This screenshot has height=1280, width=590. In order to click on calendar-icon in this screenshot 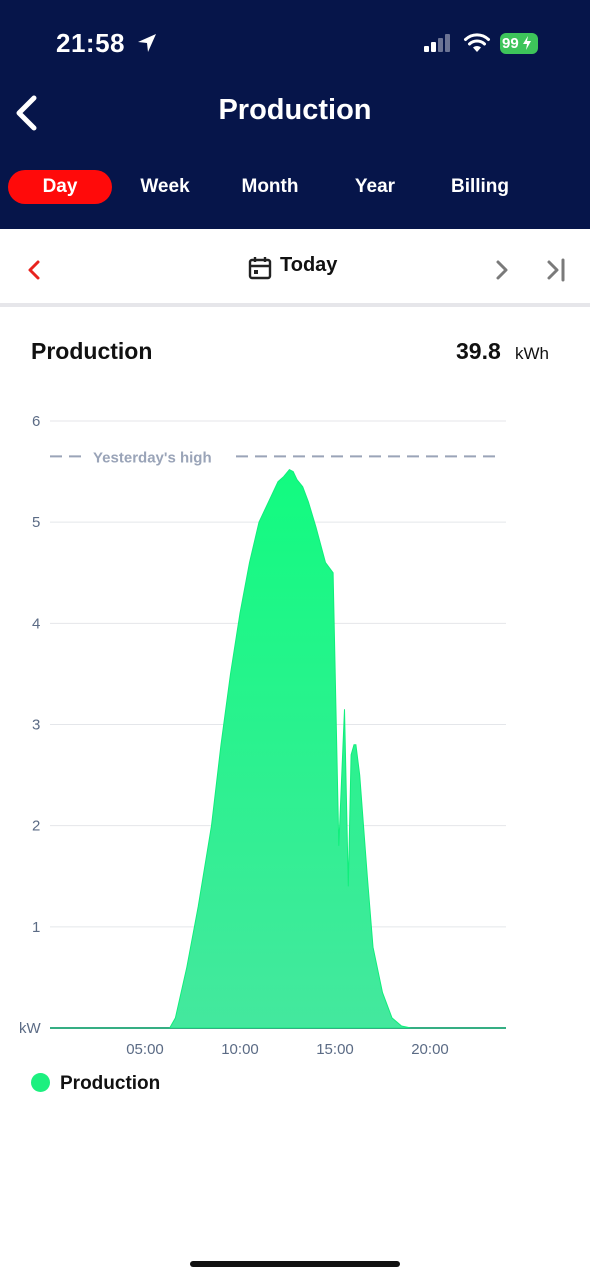, I will do `click(260, 268)`.